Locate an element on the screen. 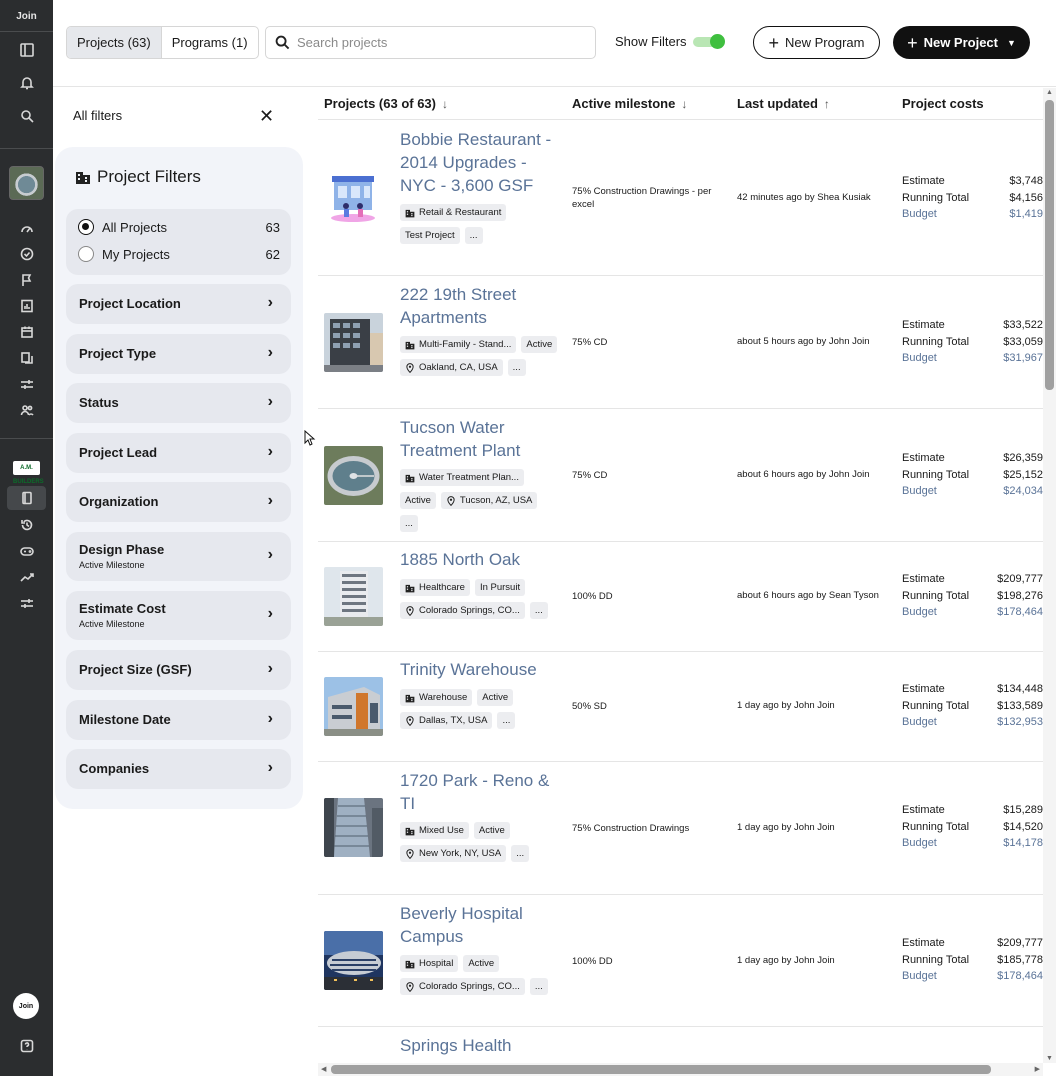 The image size is (1056, 1076). scope-label: All Projects is located at coordinates (135, 227).